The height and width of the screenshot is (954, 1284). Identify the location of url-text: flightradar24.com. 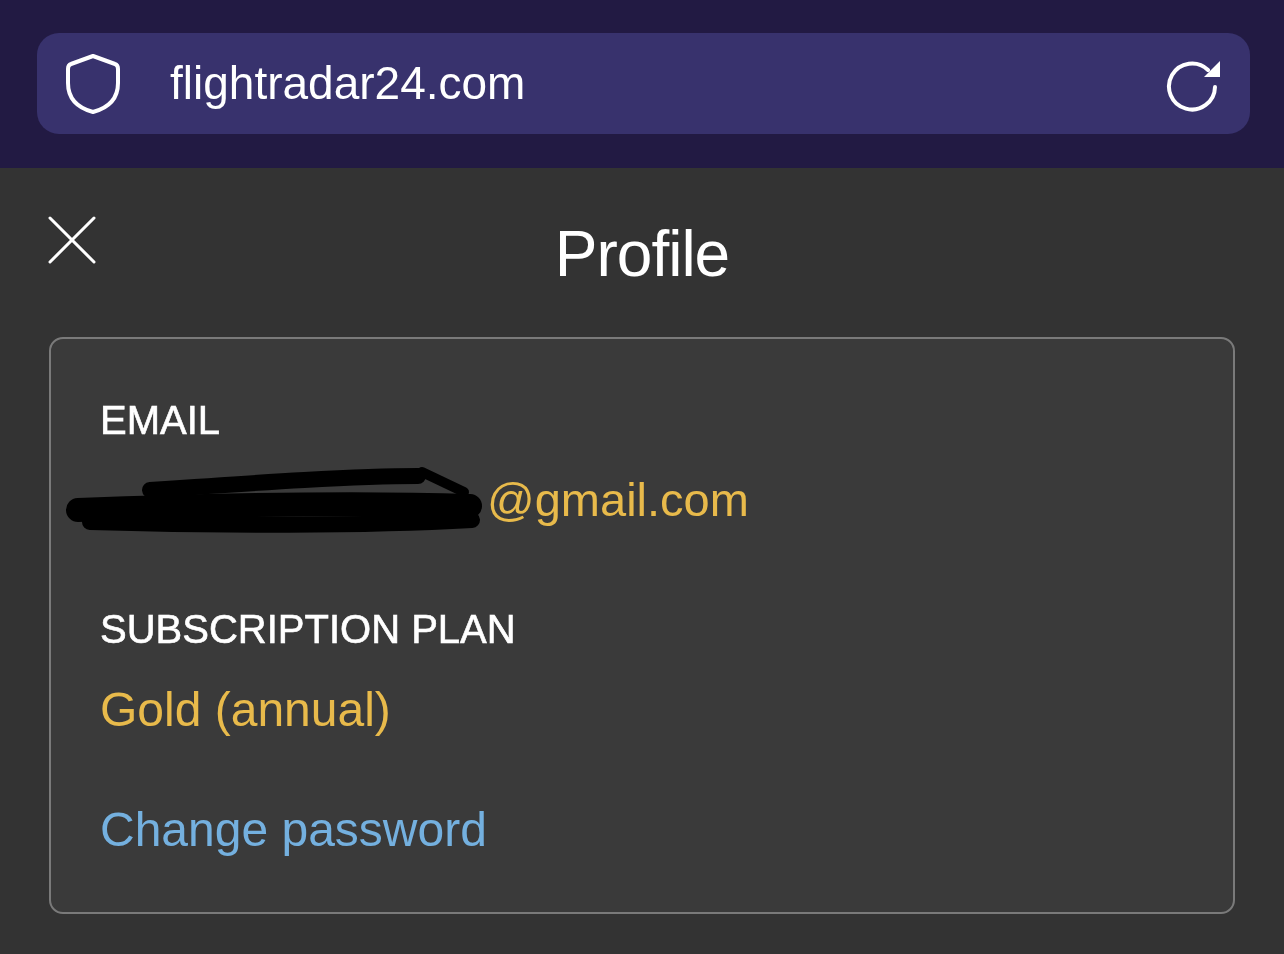
(348, 83).